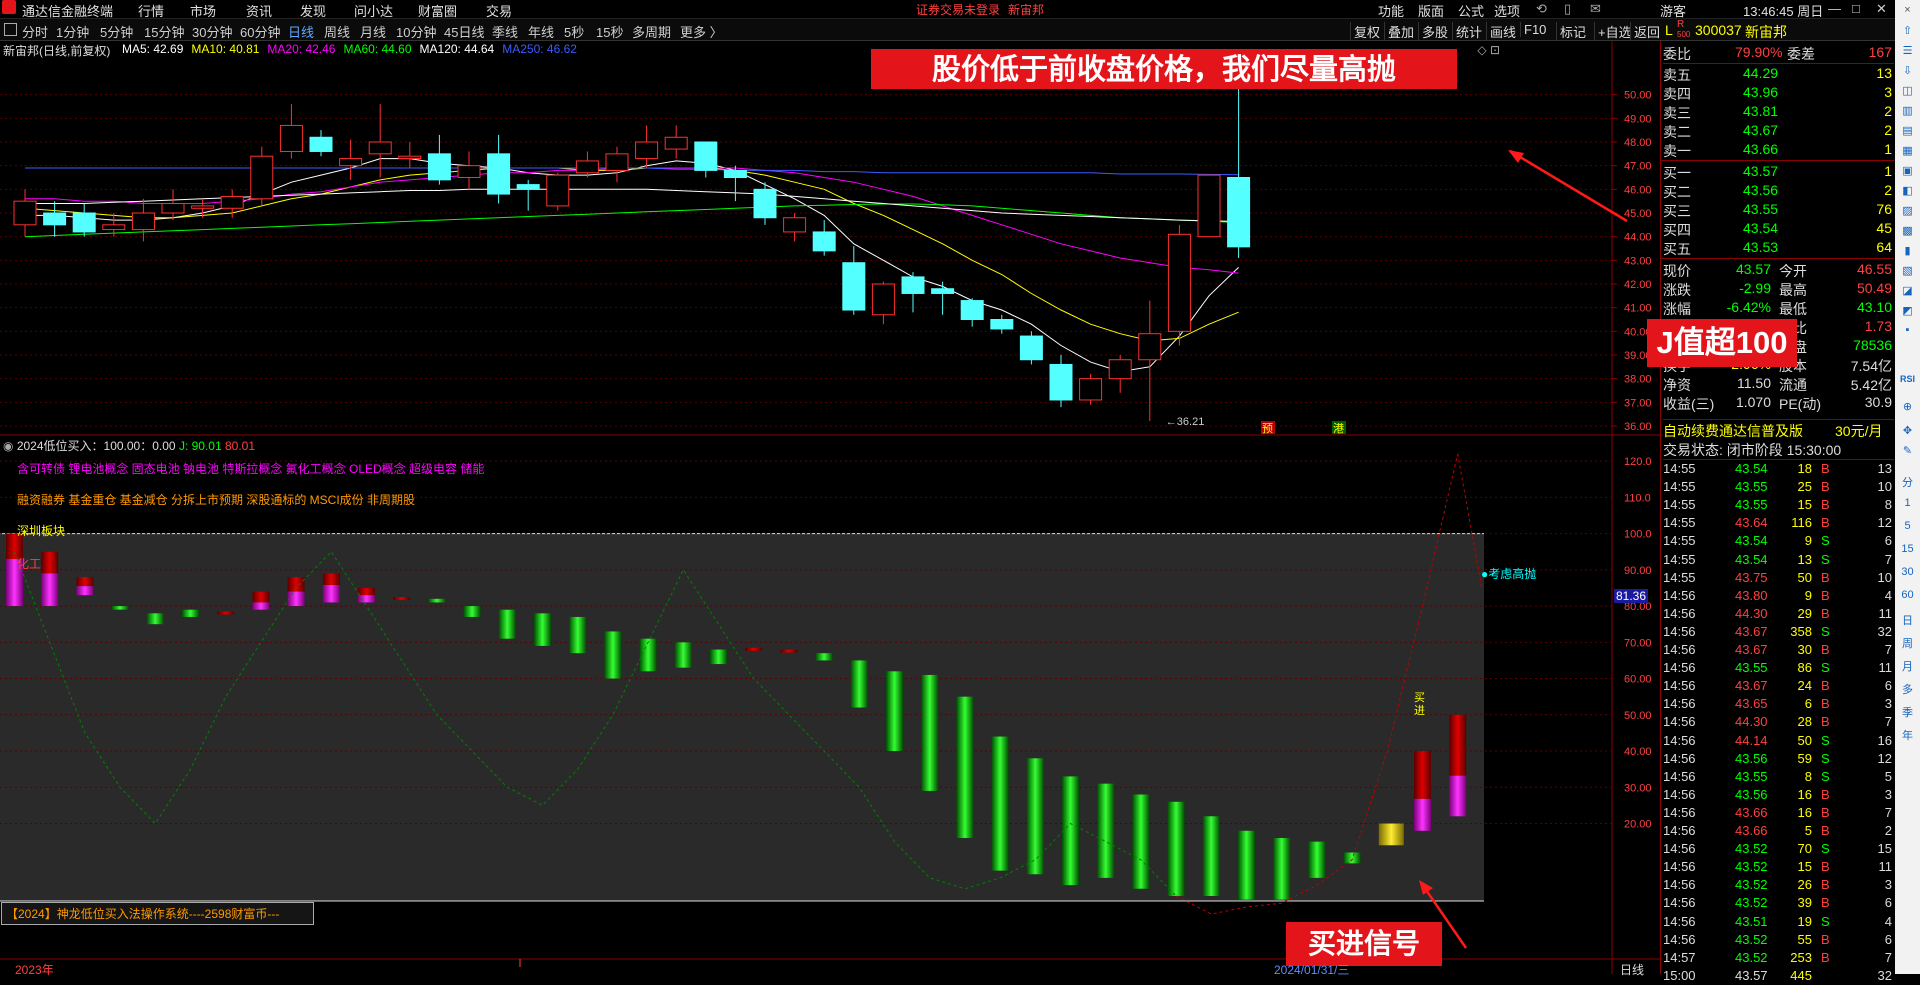  Describe the element at coordinates (574, 31) in the screenshot. I see `period-tab-13: 5秒` at that location.